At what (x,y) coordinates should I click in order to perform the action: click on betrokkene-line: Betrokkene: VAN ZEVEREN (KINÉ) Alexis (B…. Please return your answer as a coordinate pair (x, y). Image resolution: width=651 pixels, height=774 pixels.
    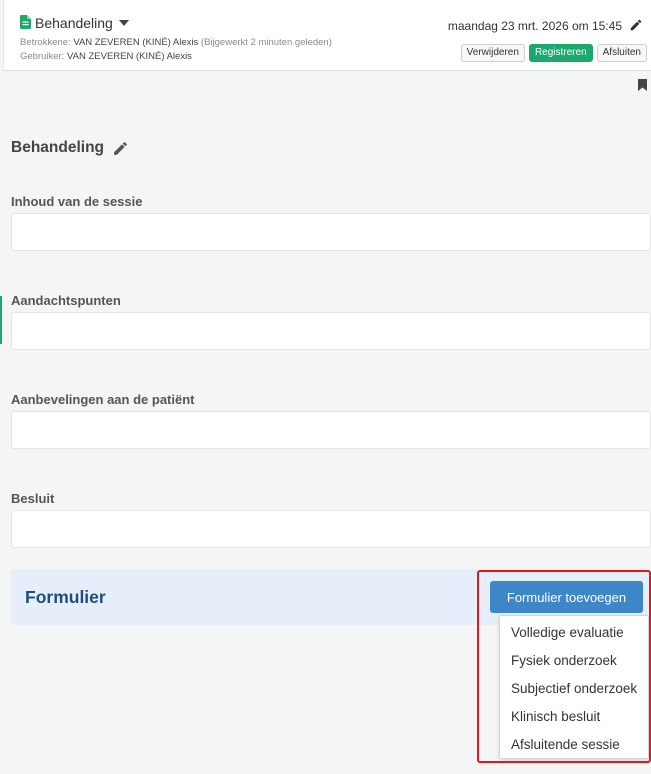
    Looking at the image, I should click on (176, 42).